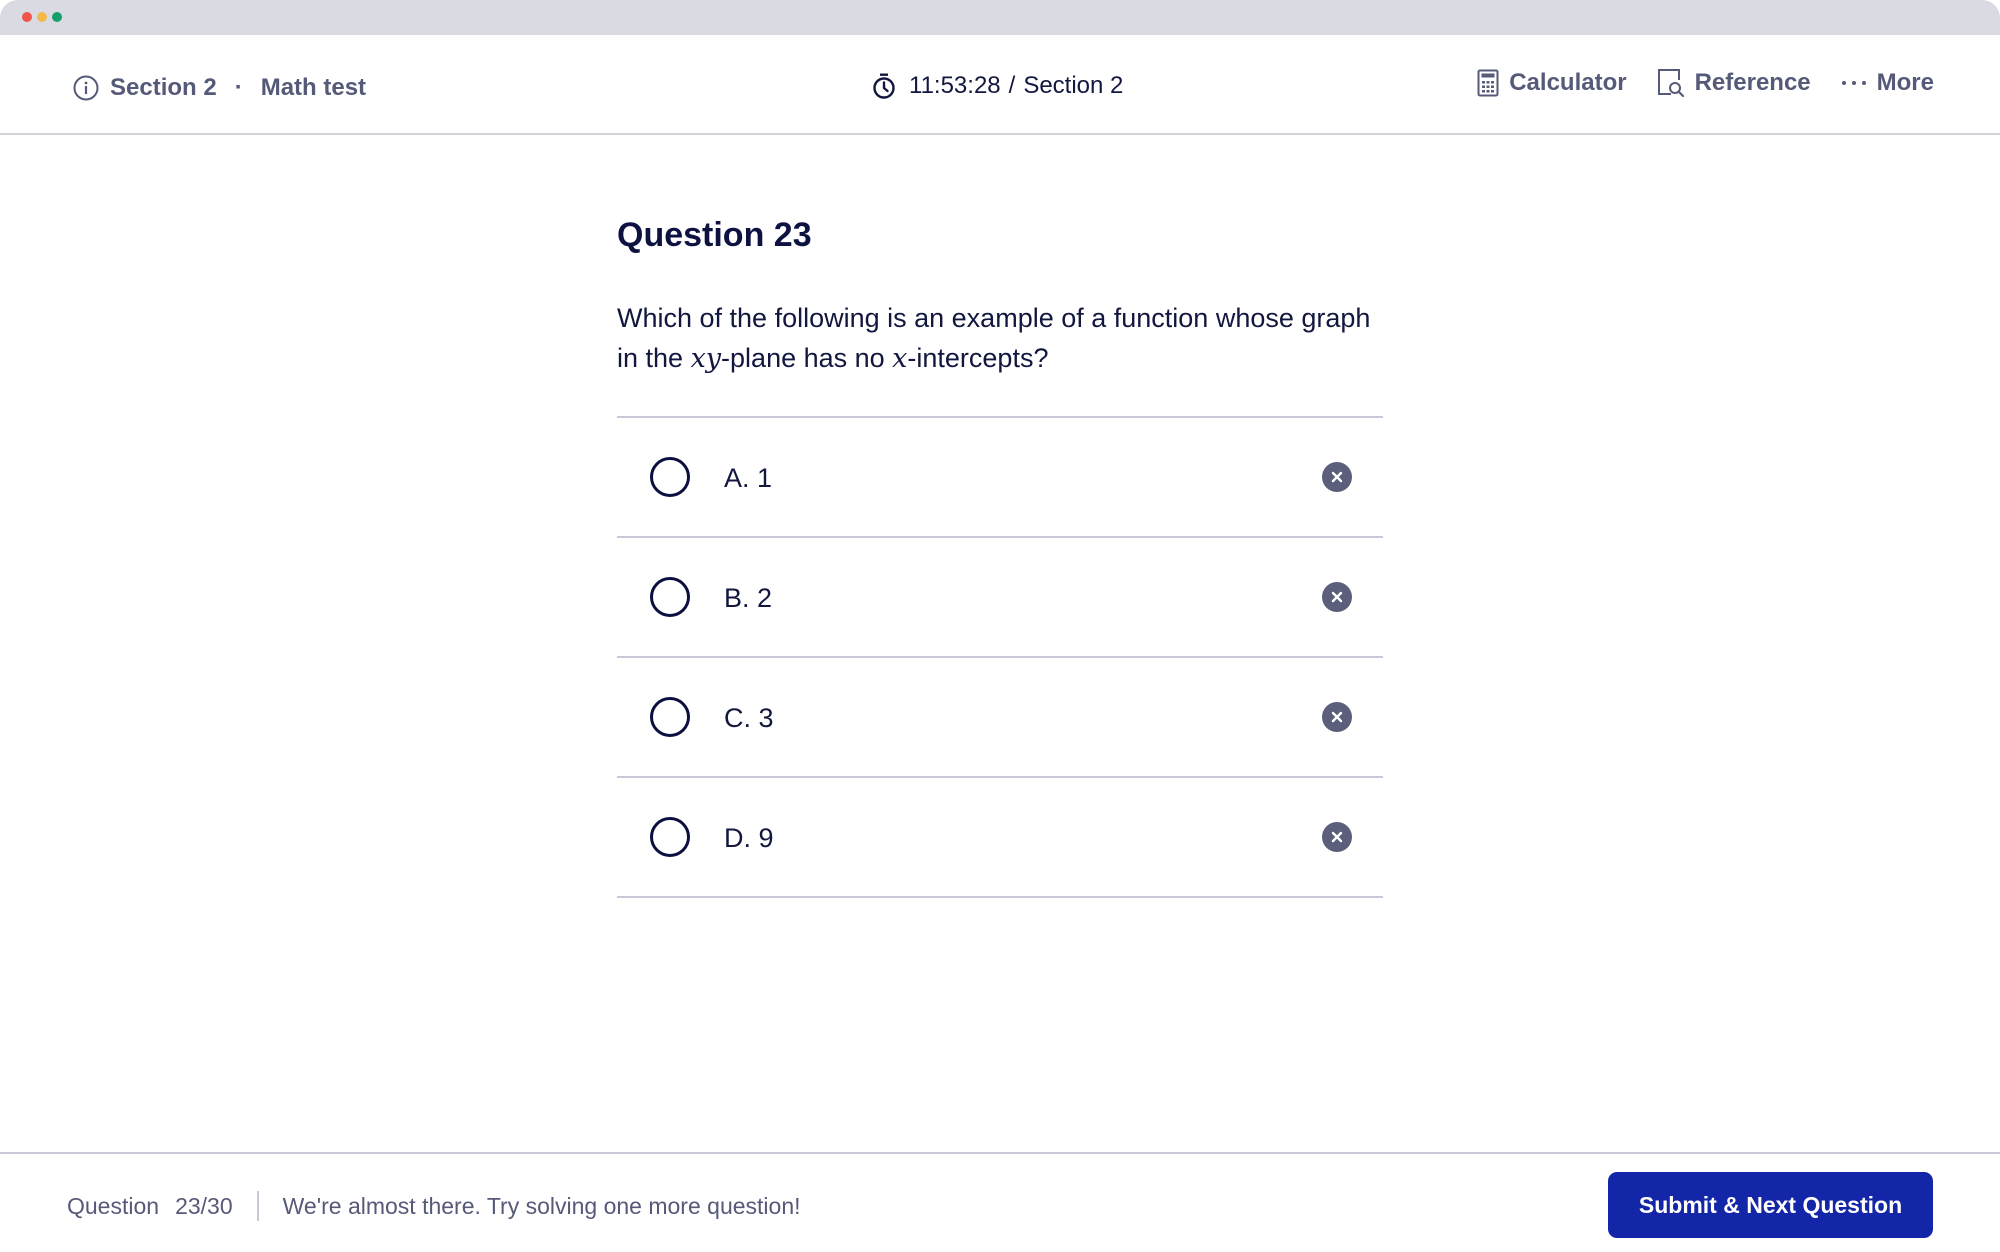 This screenshot has width=2000, height=1252. Describe the element at coordinates (1000, 17) in the screenshot. I see `title-bar` at that location.